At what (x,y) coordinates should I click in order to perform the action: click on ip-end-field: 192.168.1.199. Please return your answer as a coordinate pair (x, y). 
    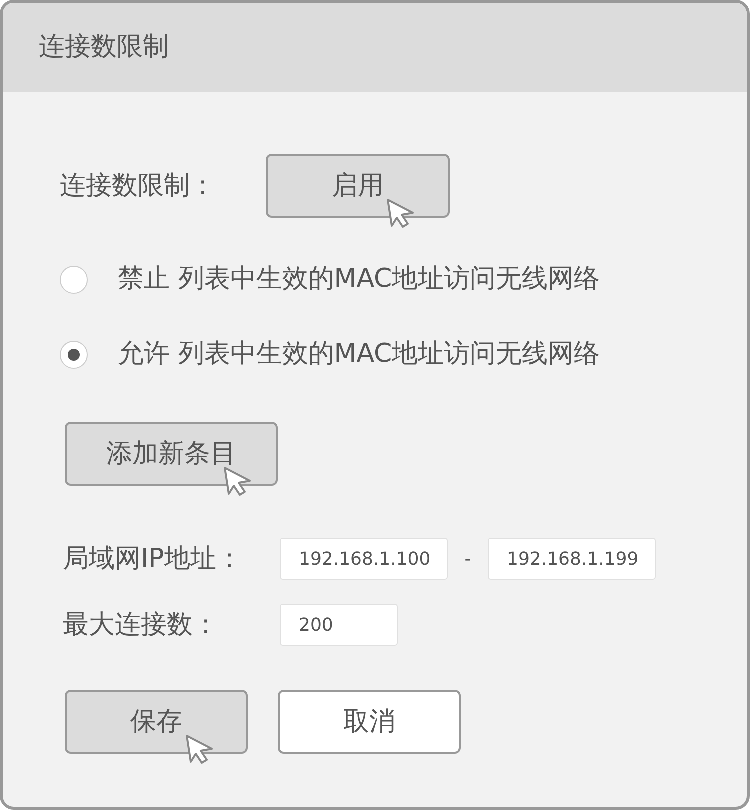
    Looking at the image, I should click on (572, 559).